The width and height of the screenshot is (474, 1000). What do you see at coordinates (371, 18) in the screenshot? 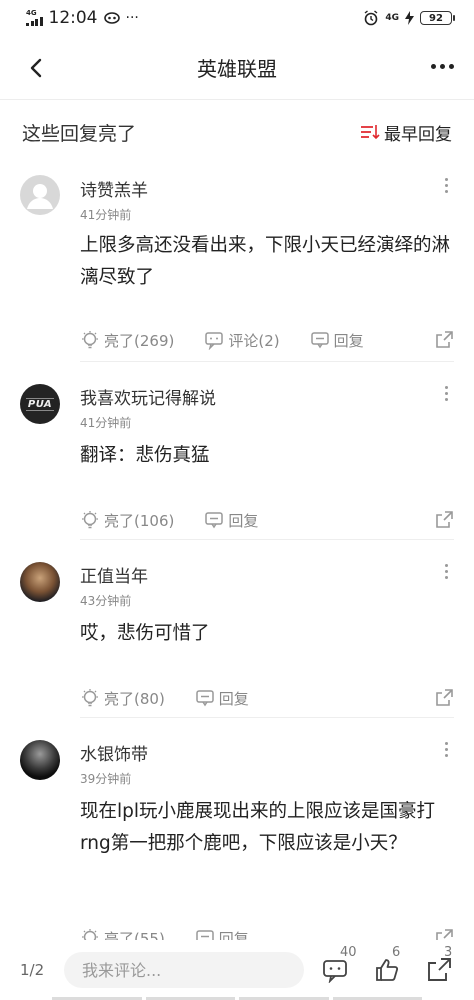
I see `alarm-icon` at bounding box center [371, 18].